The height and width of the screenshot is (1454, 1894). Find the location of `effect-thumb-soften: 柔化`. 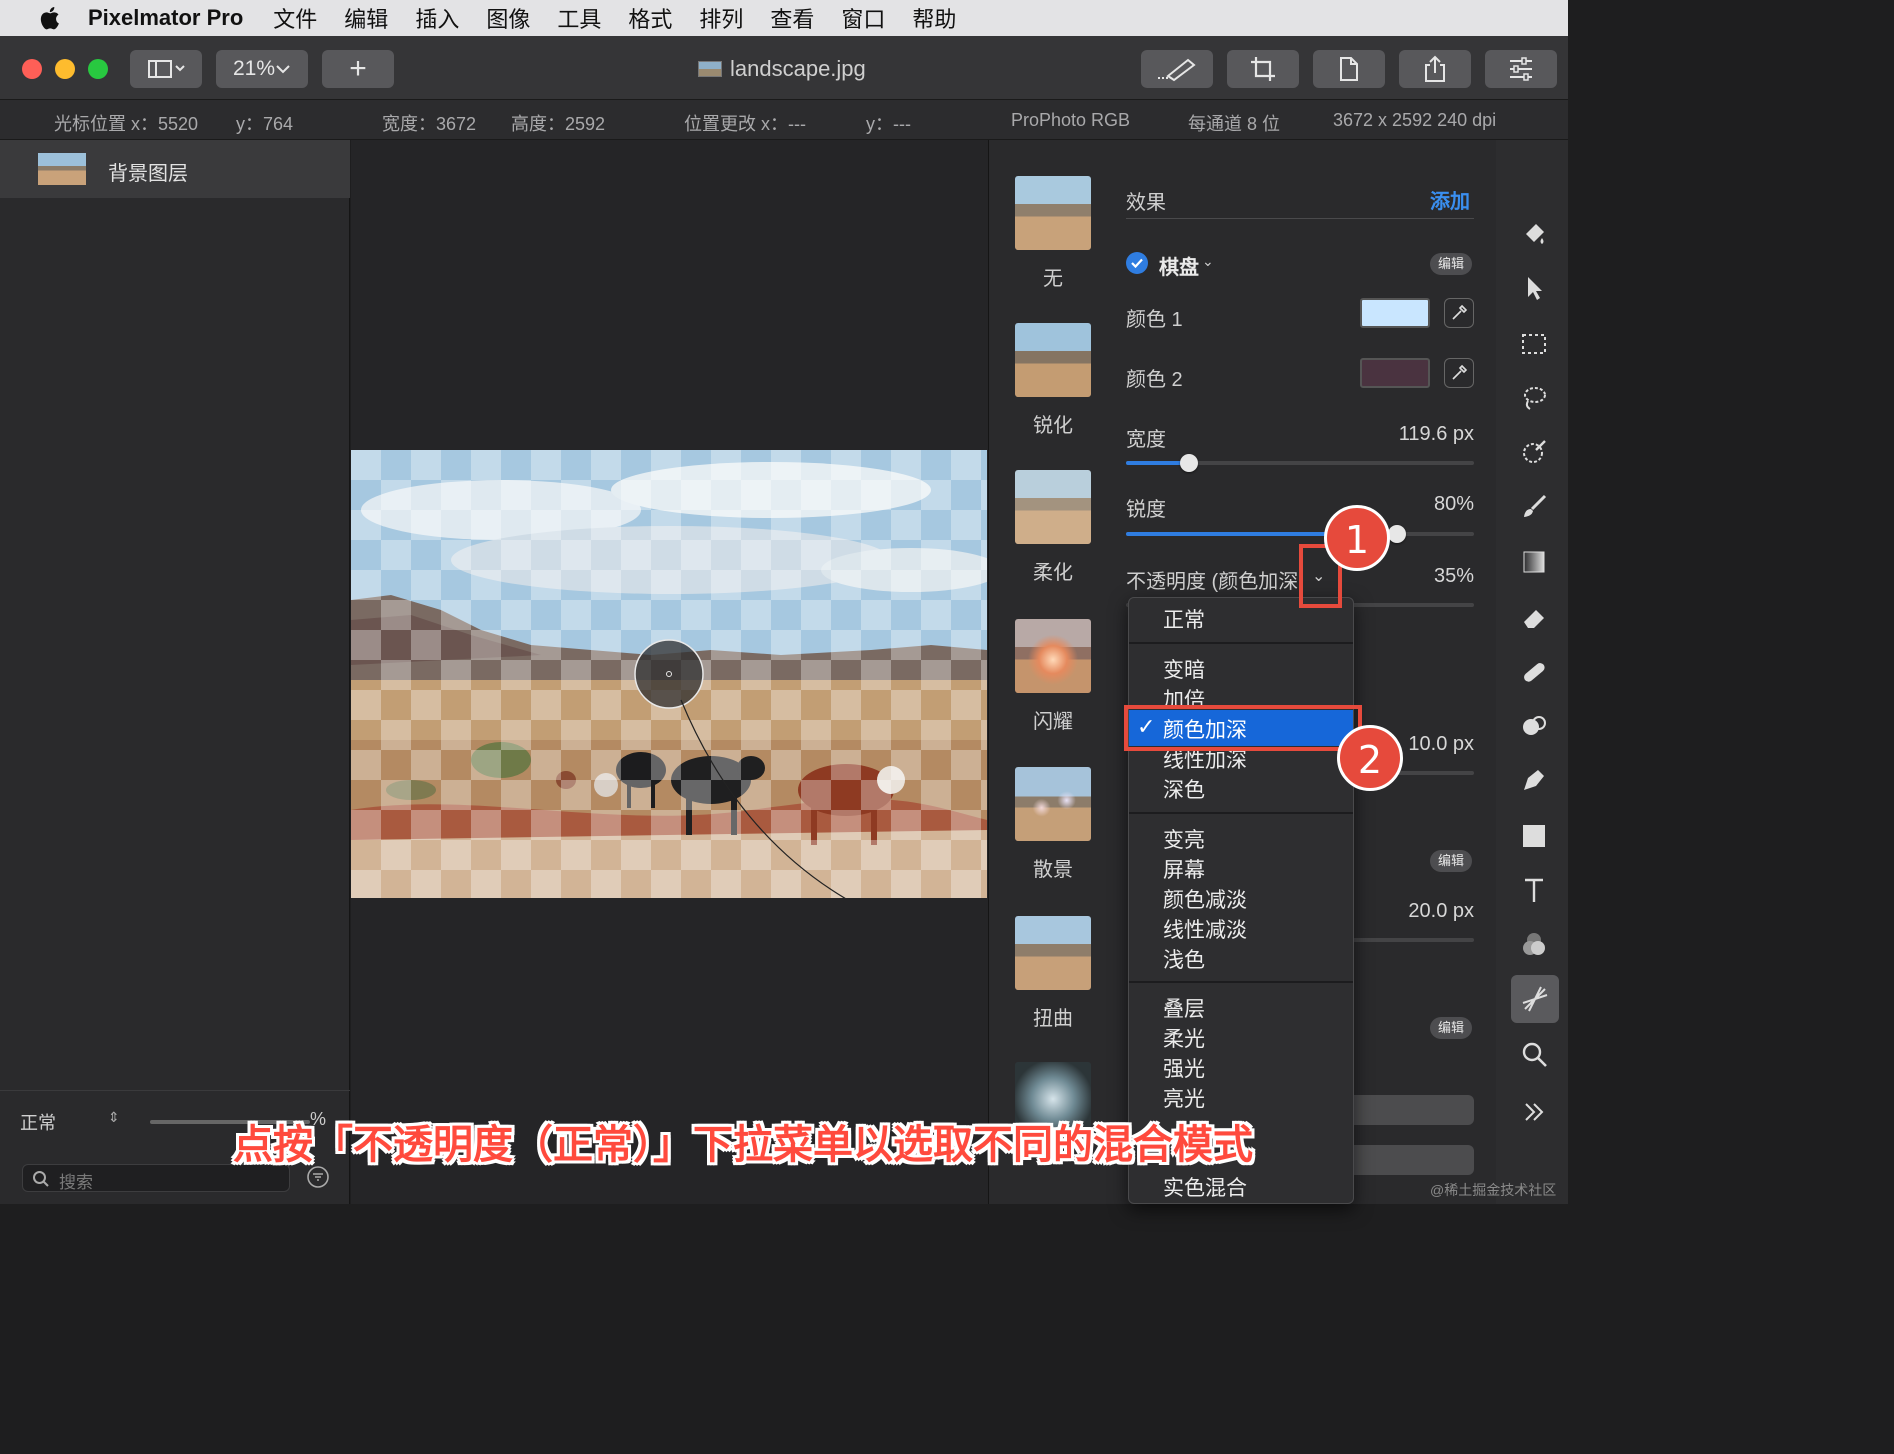

effect-thumb-soften: 柔化 is located at coordinates (1053, 527).